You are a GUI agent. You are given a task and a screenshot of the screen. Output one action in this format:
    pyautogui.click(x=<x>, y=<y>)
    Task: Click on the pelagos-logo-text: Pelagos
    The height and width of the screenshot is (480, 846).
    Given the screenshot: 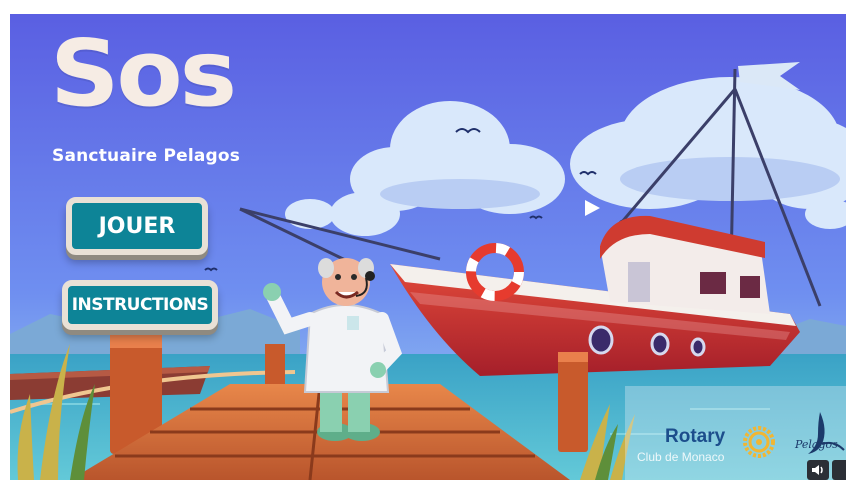 What is the action you would take?
    pyautogui.click(x=816, y=444)
    